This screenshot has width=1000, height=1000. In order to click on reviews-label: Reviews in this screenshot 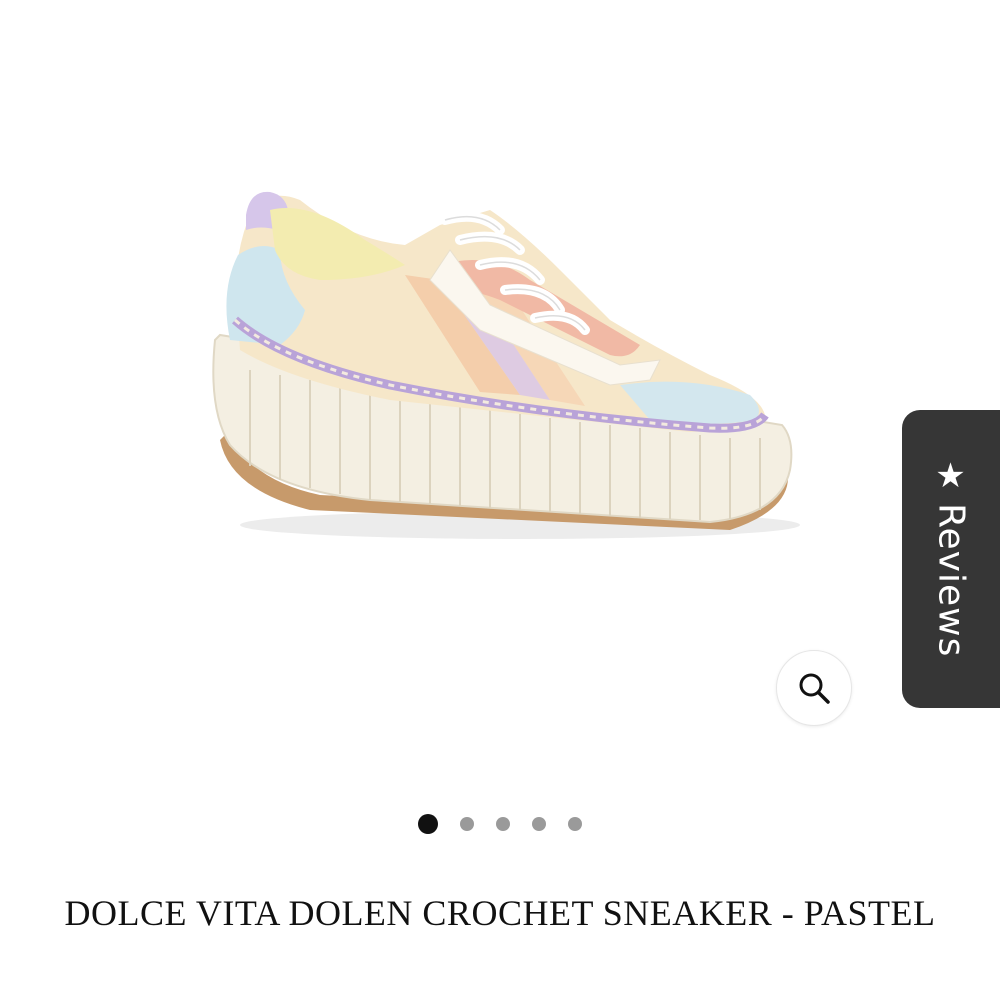, I will do `click(951, 580)`.